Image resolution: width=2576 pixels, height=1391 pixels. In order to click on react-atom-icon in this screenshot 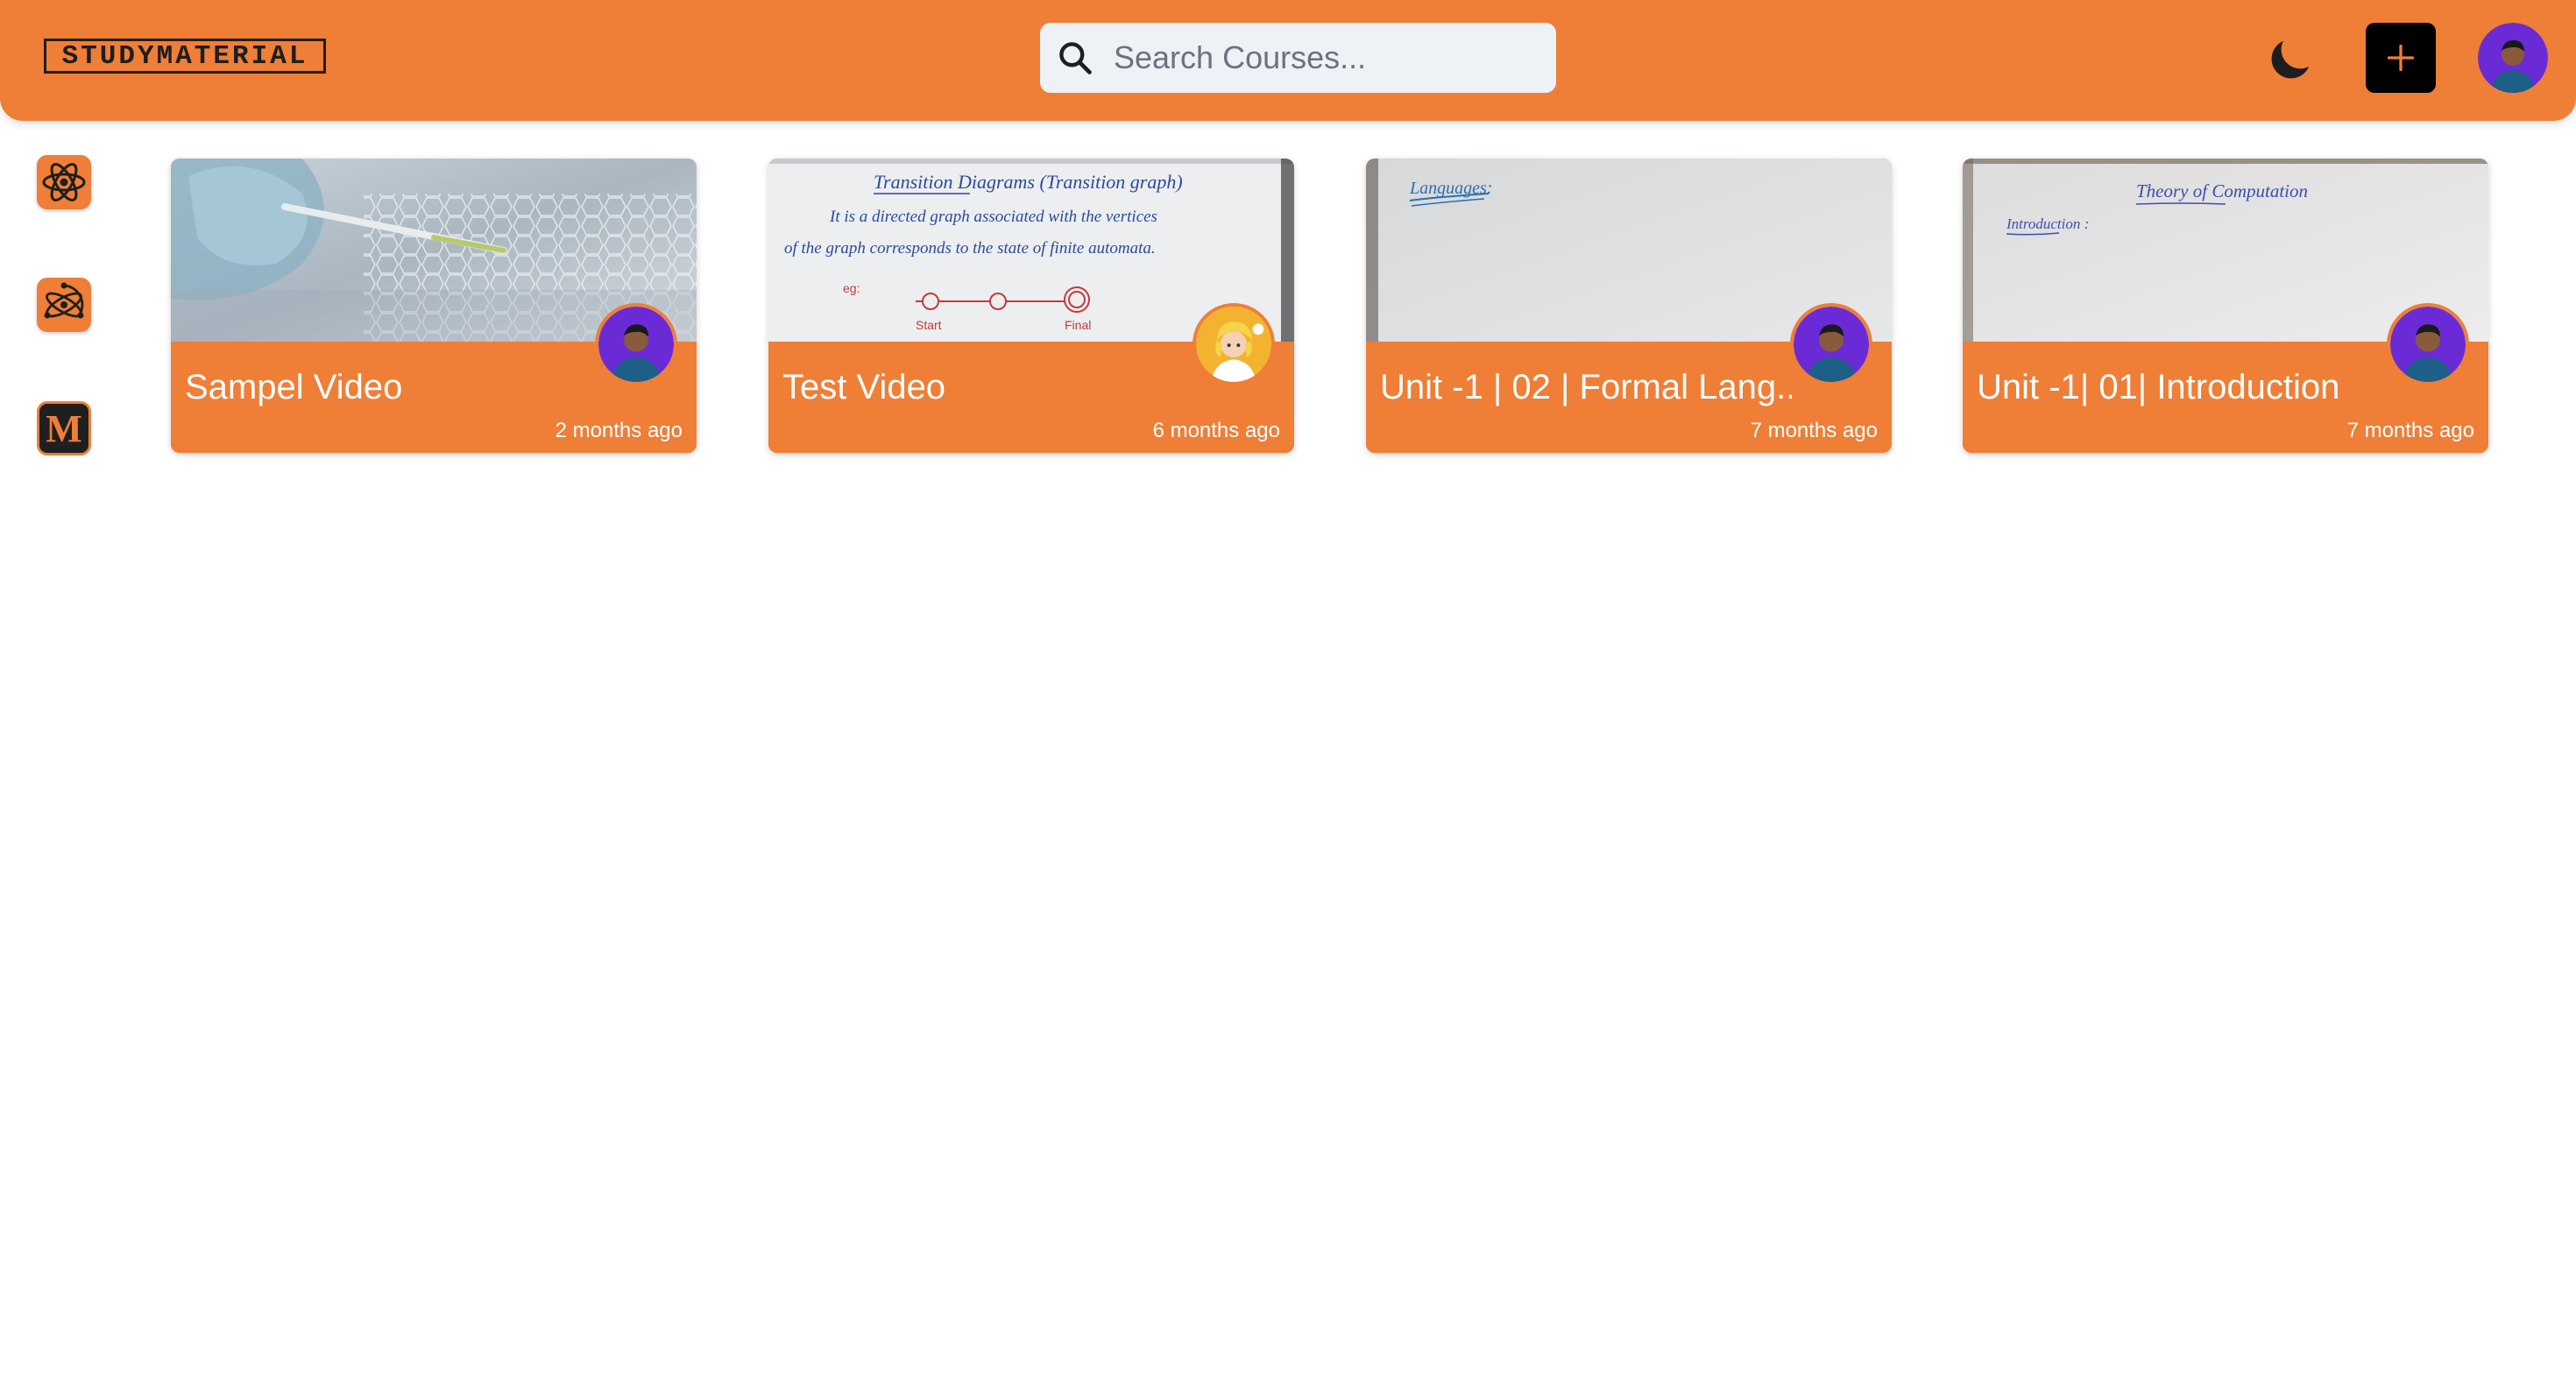, I will do `click(64, 182)`.